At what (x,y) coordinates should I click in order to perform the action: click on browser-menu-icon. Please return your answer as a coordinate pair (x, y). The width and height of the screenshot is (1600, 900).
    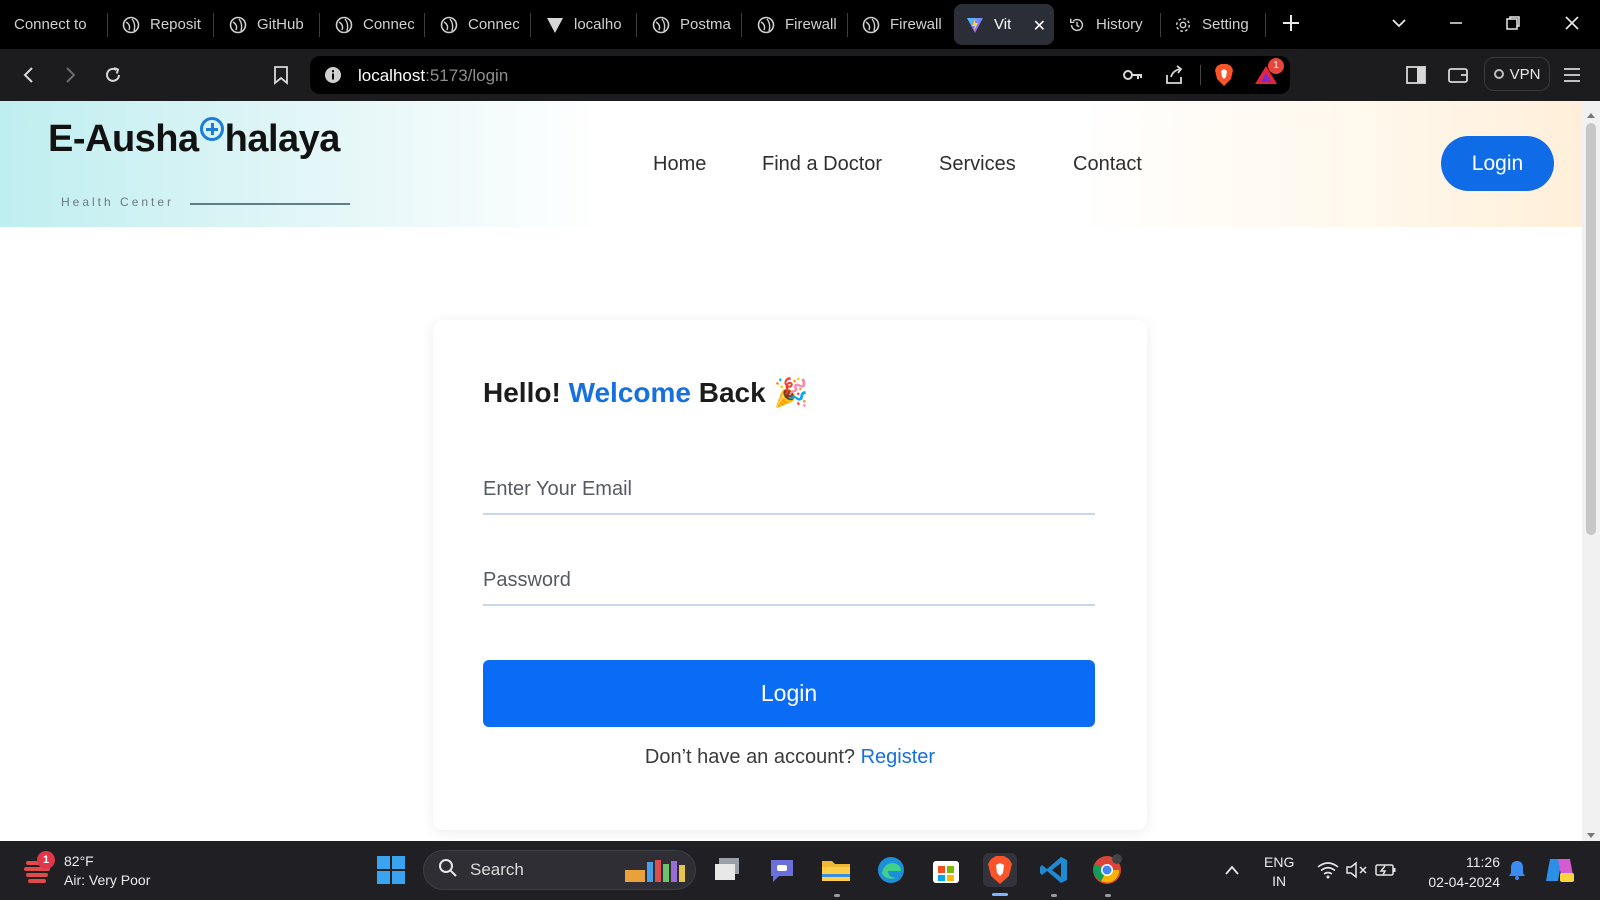
    Looking at the image, I should click on (1572, 75).